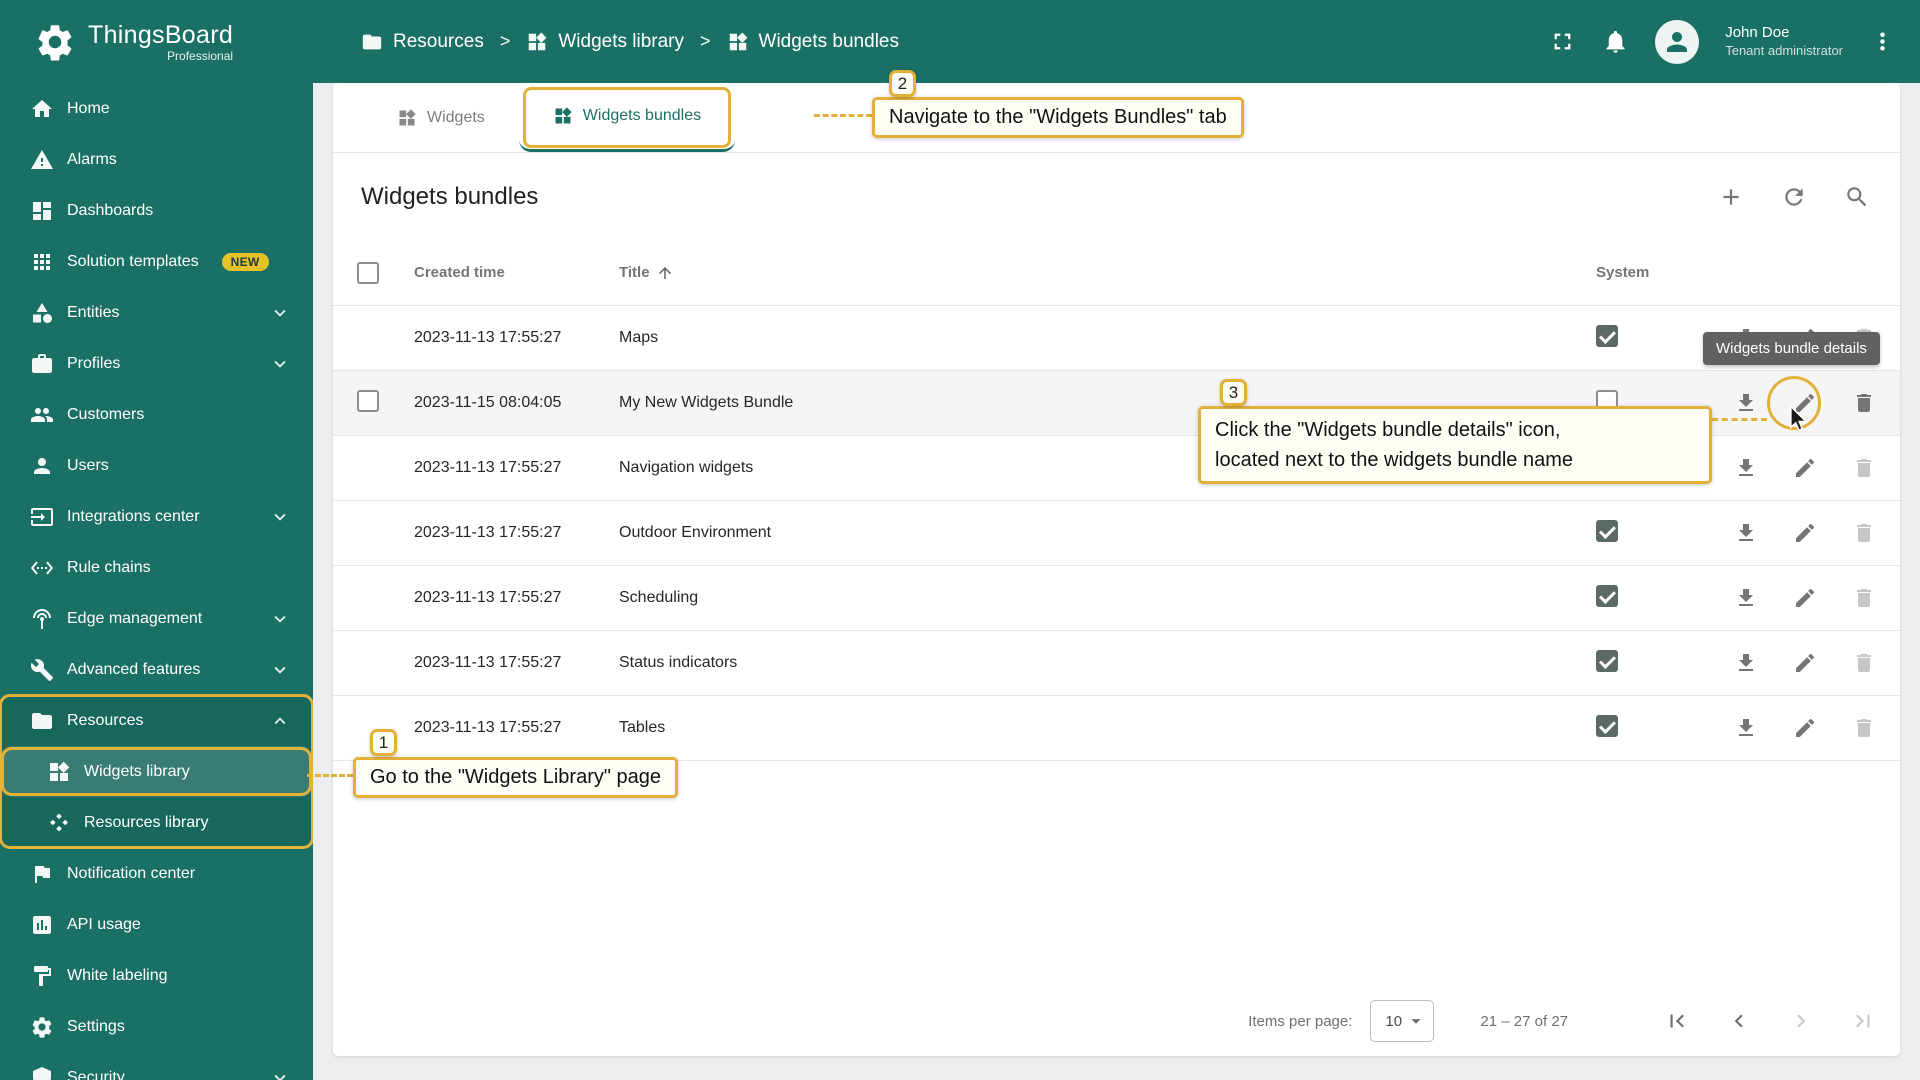 The image size is (1920, 1080). Describe the element at coordinates (1882, 41) in the screenshot. I see `user-menu-button` at that location.